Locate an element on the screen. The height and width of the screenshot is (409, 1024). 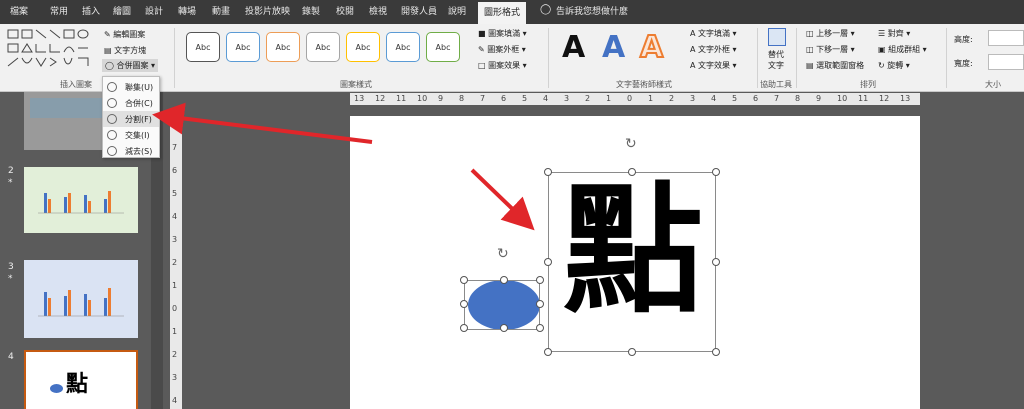
tab-record: 錄製 is located at coordinates (311, 10).